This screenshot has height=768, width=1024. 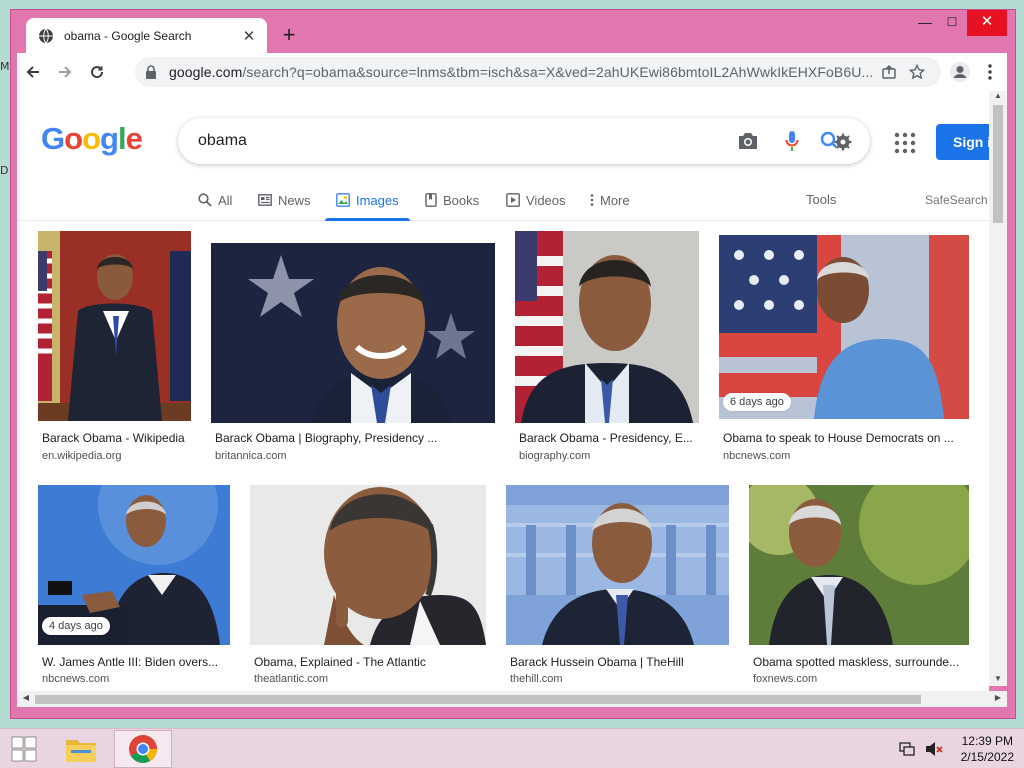 What do you see at coordinates (251, 456) in the screenshot?
I see `result-source: britannica.com` at bounding box center [251, 456].